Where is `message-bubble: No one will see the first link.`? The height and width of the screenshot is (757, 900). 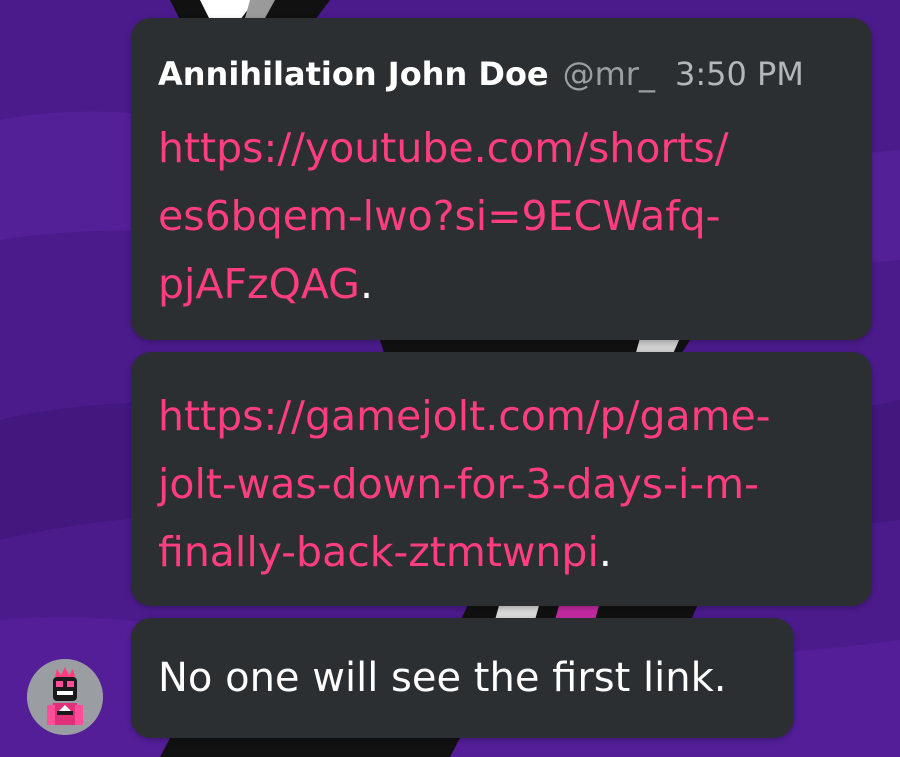 message-bubble: No one will see the first link. is located at coordinates (462, 678).